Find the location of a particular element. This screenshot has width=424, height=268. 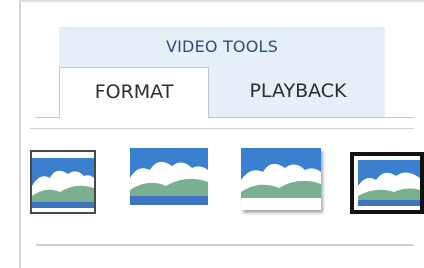

ribbon-divider is located at coordinates (222, 128).